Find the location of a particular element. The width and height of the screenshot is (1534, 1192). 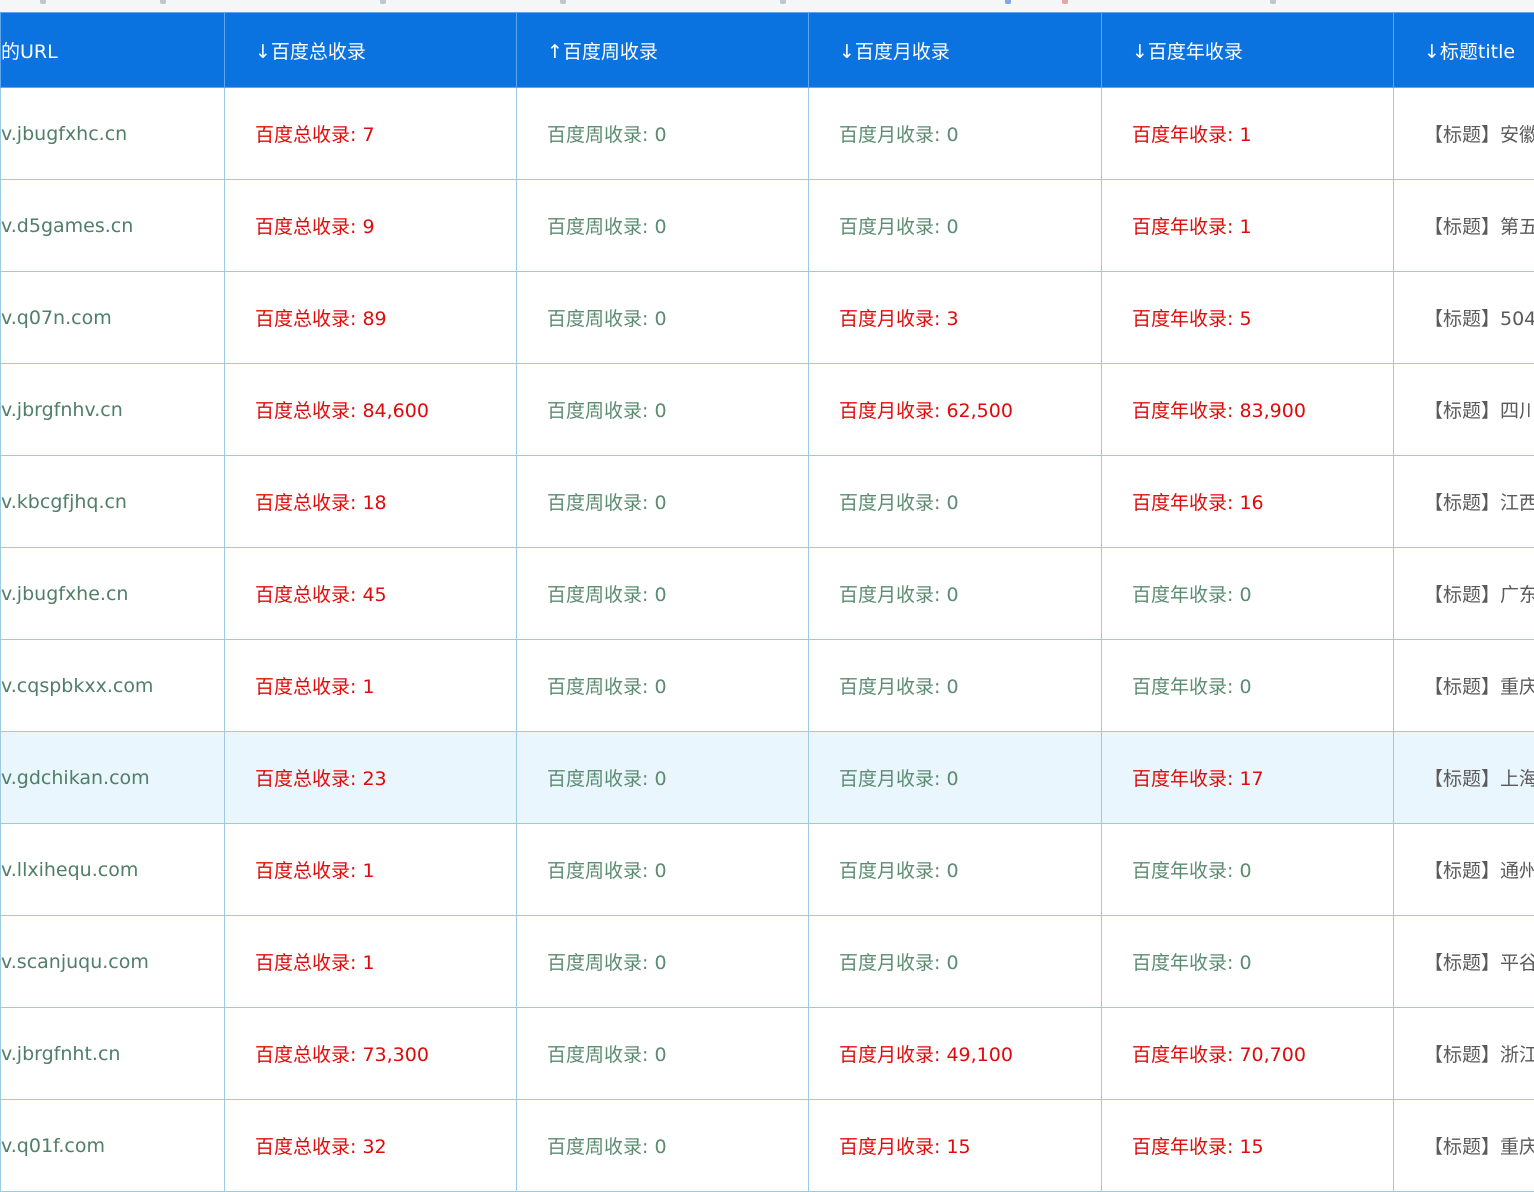

column-header-weekly-index: ↑百度周收录 is located at coordinates (663, 50).